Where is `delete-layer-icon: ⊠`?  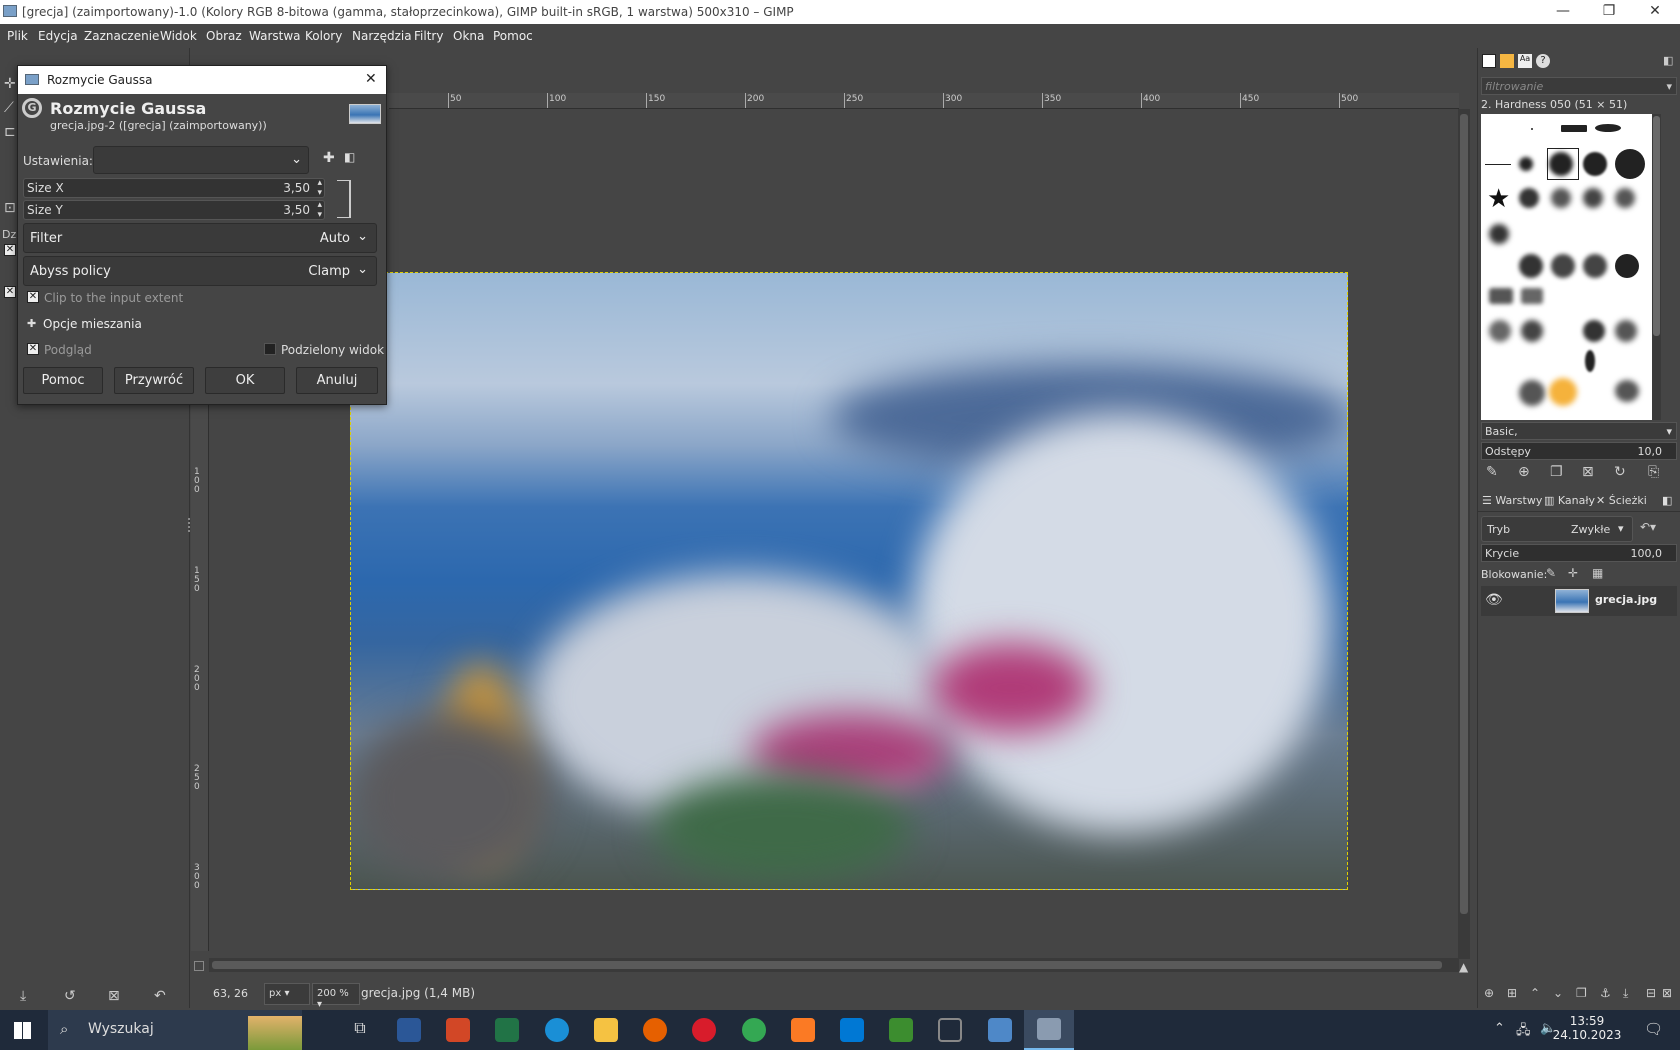 delete-layer-icon: ⊠ is located at coordinates (1667, 993).